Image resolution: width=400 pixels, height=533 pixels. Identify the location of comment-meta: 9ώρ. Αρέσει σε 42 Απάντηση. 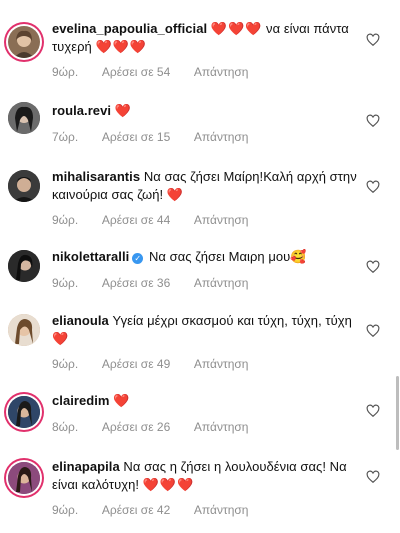
(207, 510).